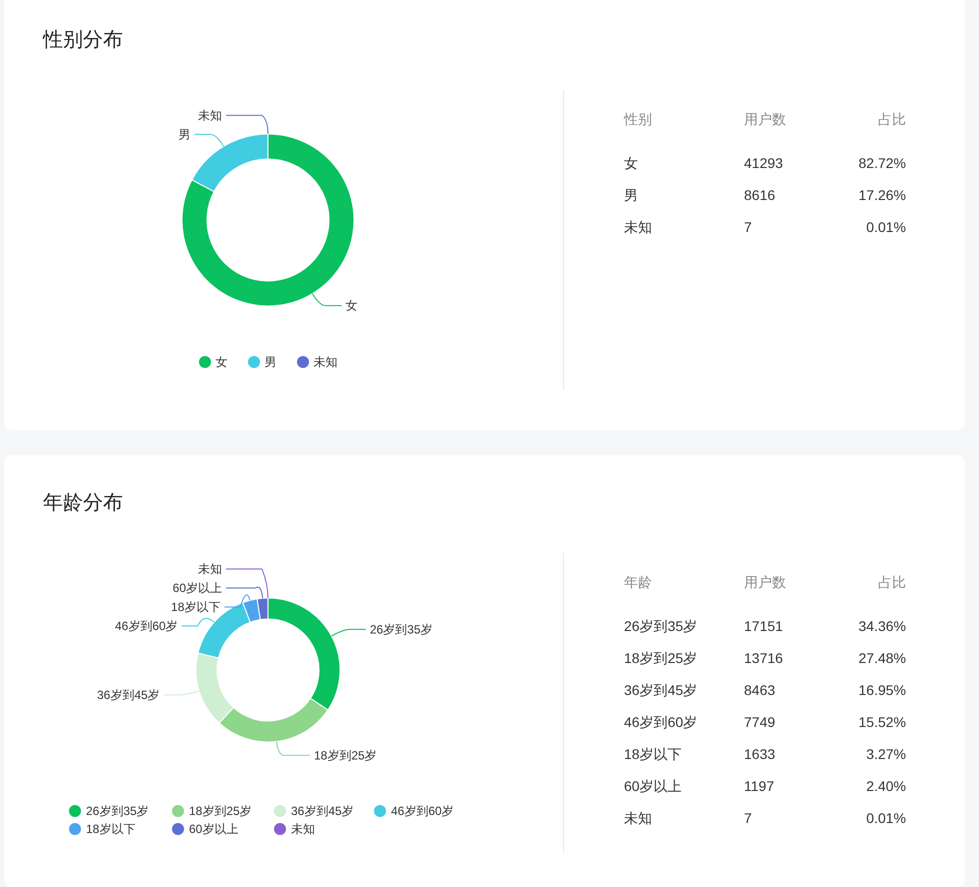 This screenshot has width=979, height=887. I want to click on table-cell-text: 17151, so click(764, 626).